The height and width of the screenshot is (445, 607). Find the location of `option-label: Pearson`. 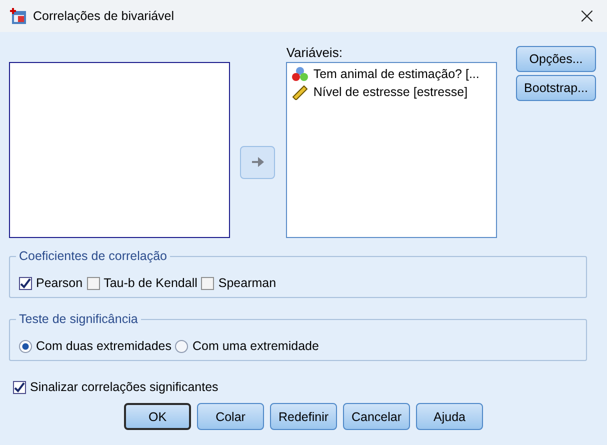

option-label: Pearson is located at coordinates (59, 283).